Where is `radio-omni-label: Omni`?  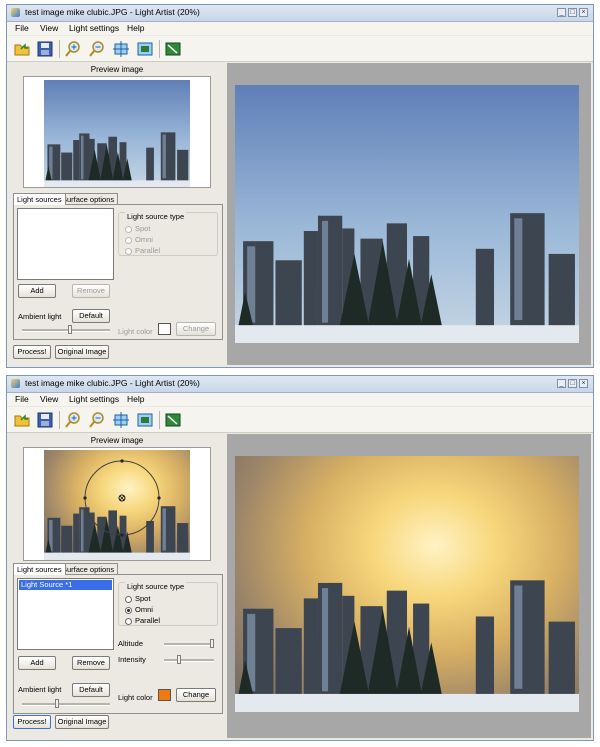 radio-omni-label: Omni is located at coordinates (144, 239).